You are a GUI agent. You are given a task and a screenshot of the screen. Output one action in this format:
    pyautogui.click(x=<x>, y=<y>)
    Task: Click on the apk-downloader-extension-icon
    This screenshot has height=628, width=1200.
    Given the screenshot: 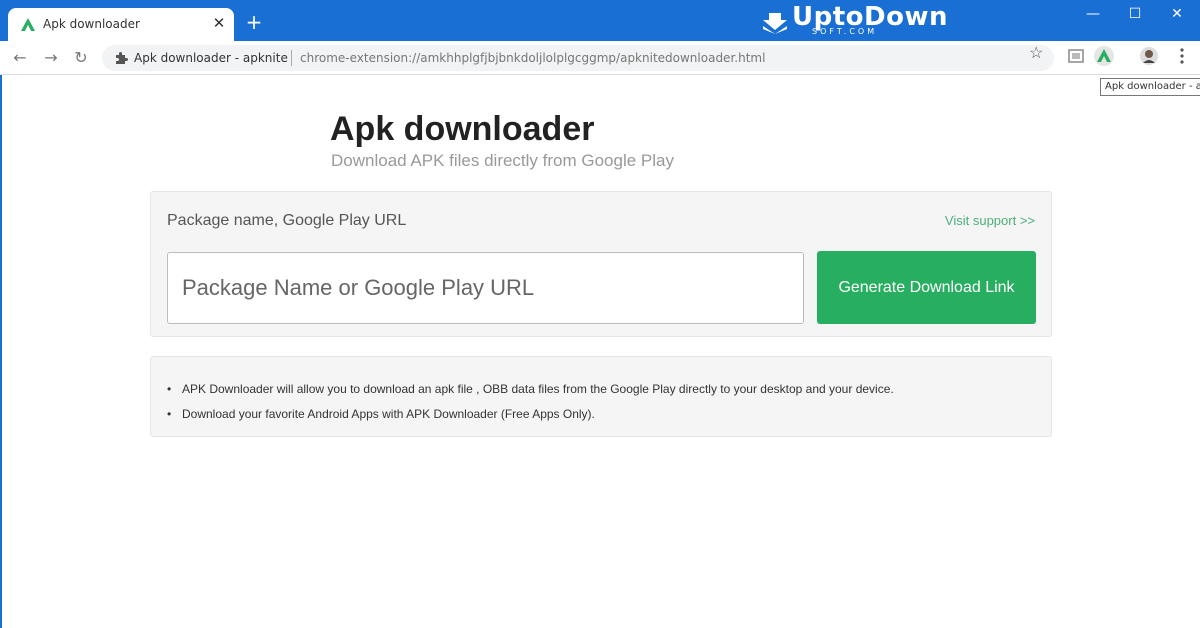 What is the action you would take?
    pyautogui.click(x=1104, y=56)
    